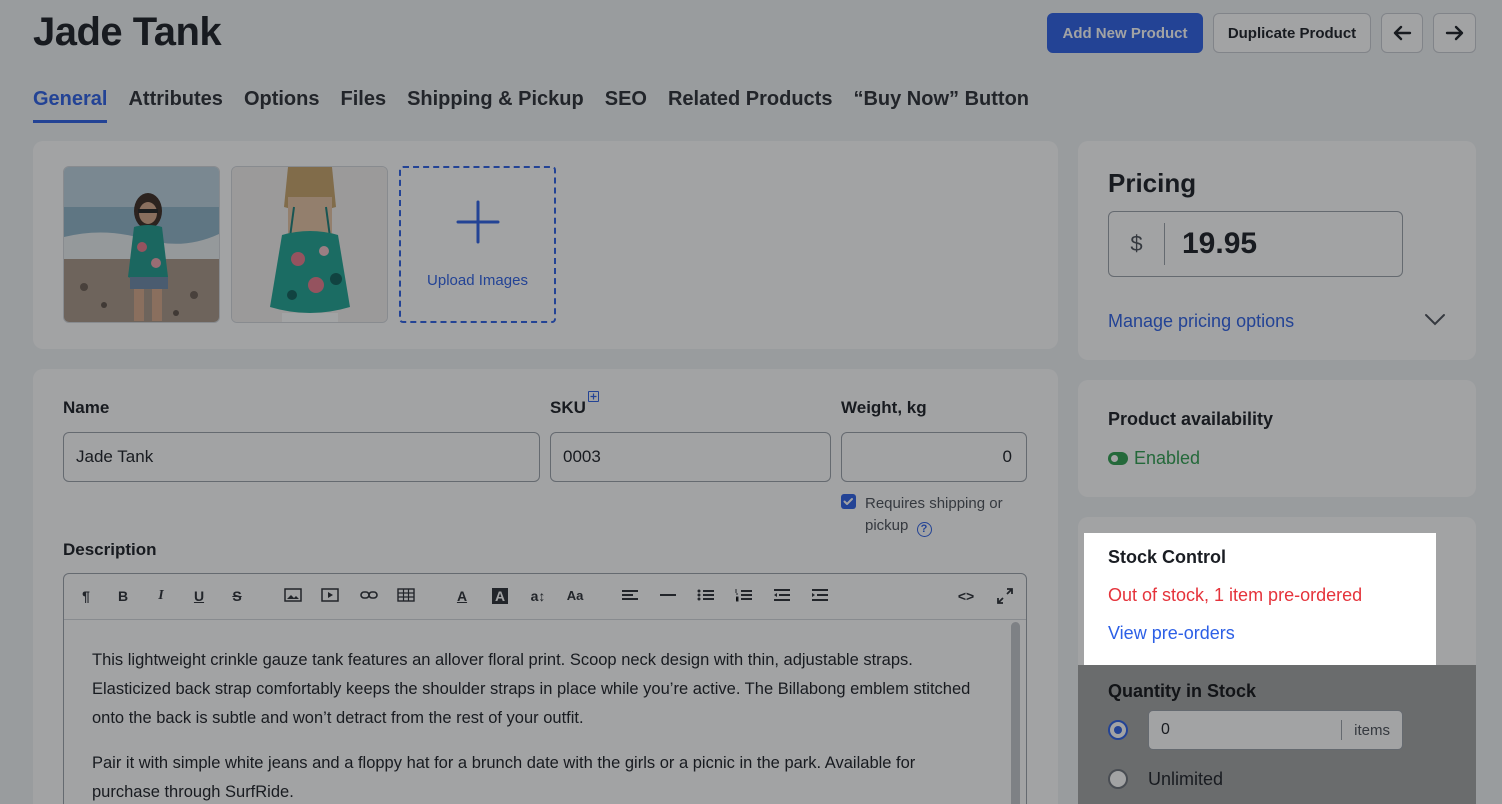  What do you see at coordinates (966, 596) in the screenshot?
I see `code-view-icon: <>` at bounding box center [966, 596].